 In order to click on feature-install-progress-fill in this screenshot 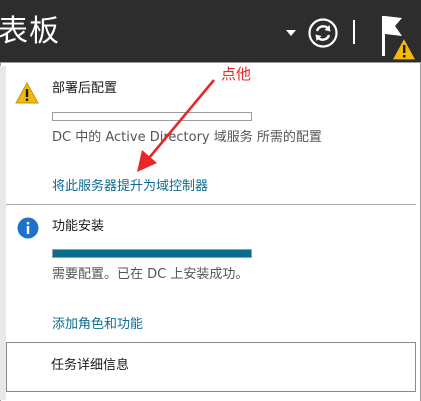, I will do `click(152, 253)`.